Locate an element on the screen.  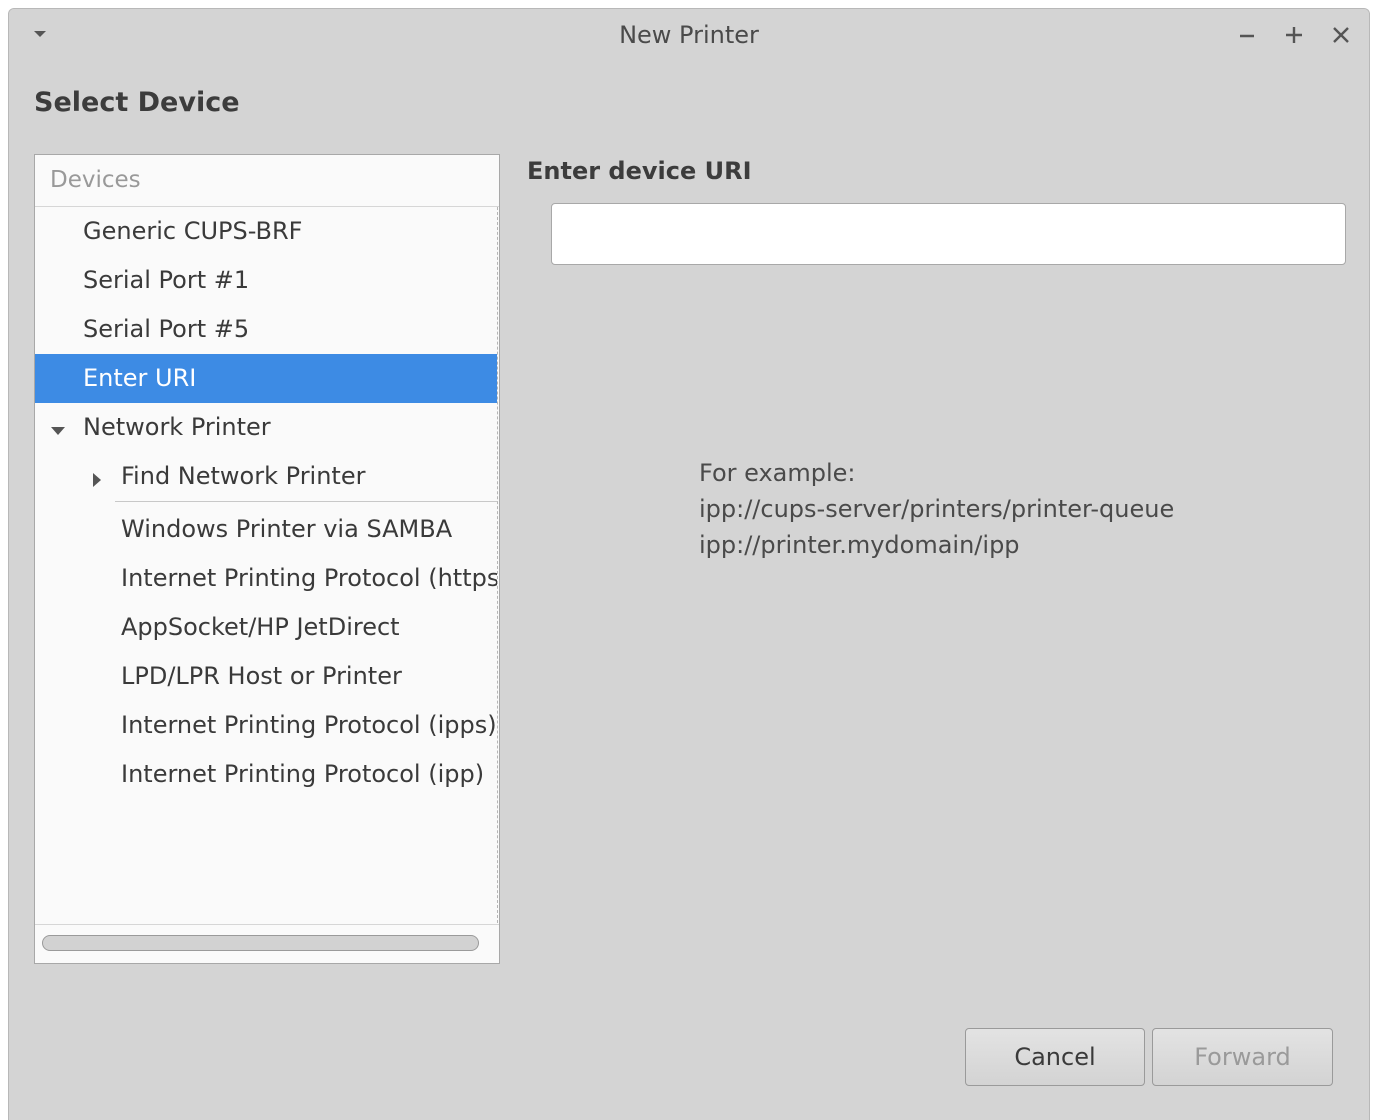
device-item-generic-cups-brf: Generic CUPS-BRF is located at coordinates (266, 231).